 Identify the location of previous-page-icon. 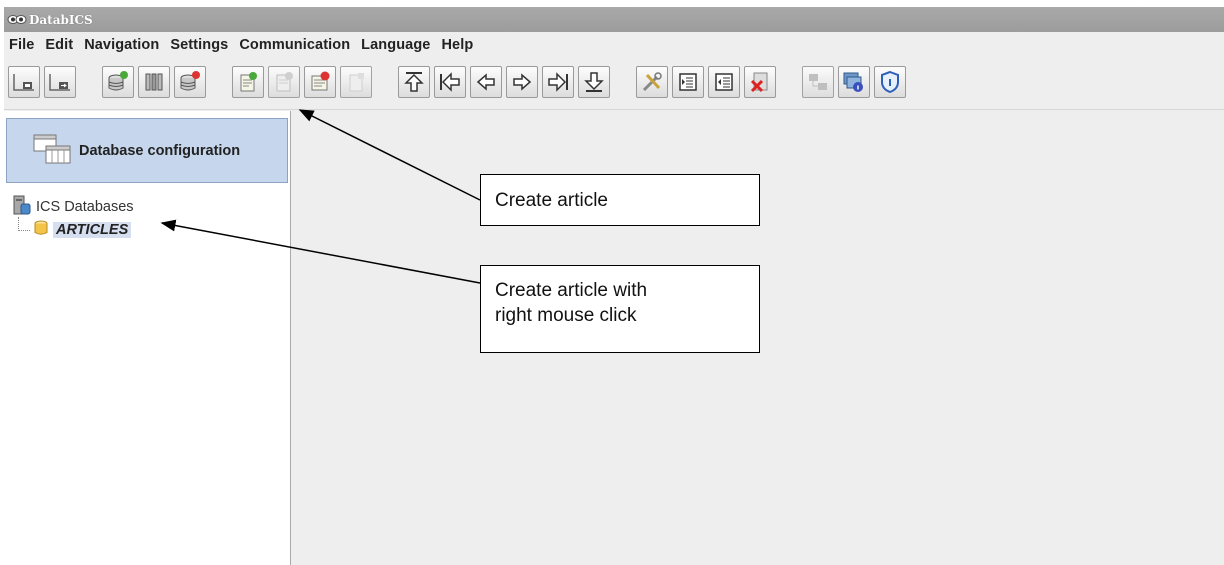
(450, 82).